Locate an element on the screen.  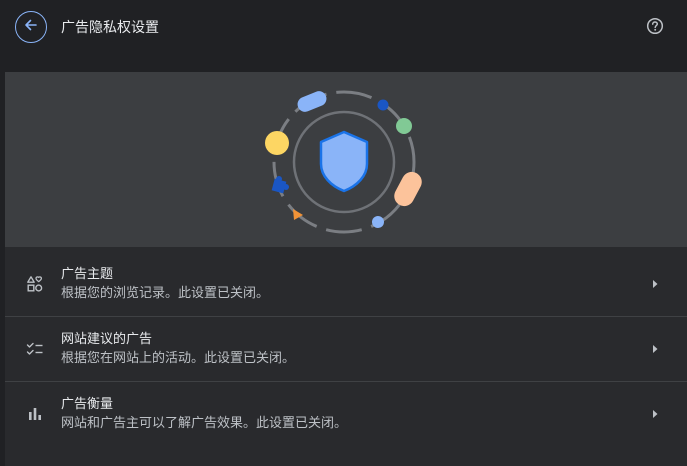
shield-with-orbit-illustration is located at coordinates (343, 162).